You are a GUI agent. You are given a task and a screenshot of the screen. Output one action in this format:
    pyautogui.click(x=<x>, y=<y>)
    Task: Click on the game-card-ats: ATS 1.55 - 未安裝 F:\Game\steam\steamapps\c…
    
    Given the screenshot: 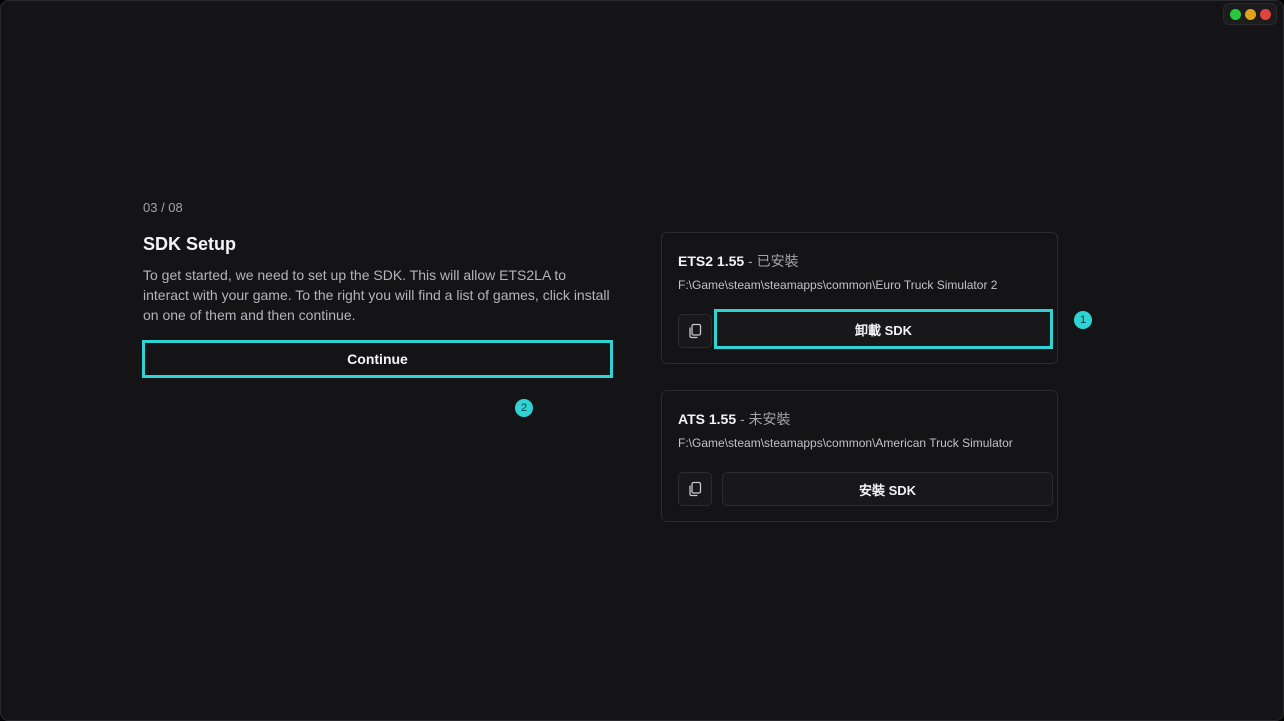 What is the action you would take?
    pyautogui.click(x=859, y=456)
    